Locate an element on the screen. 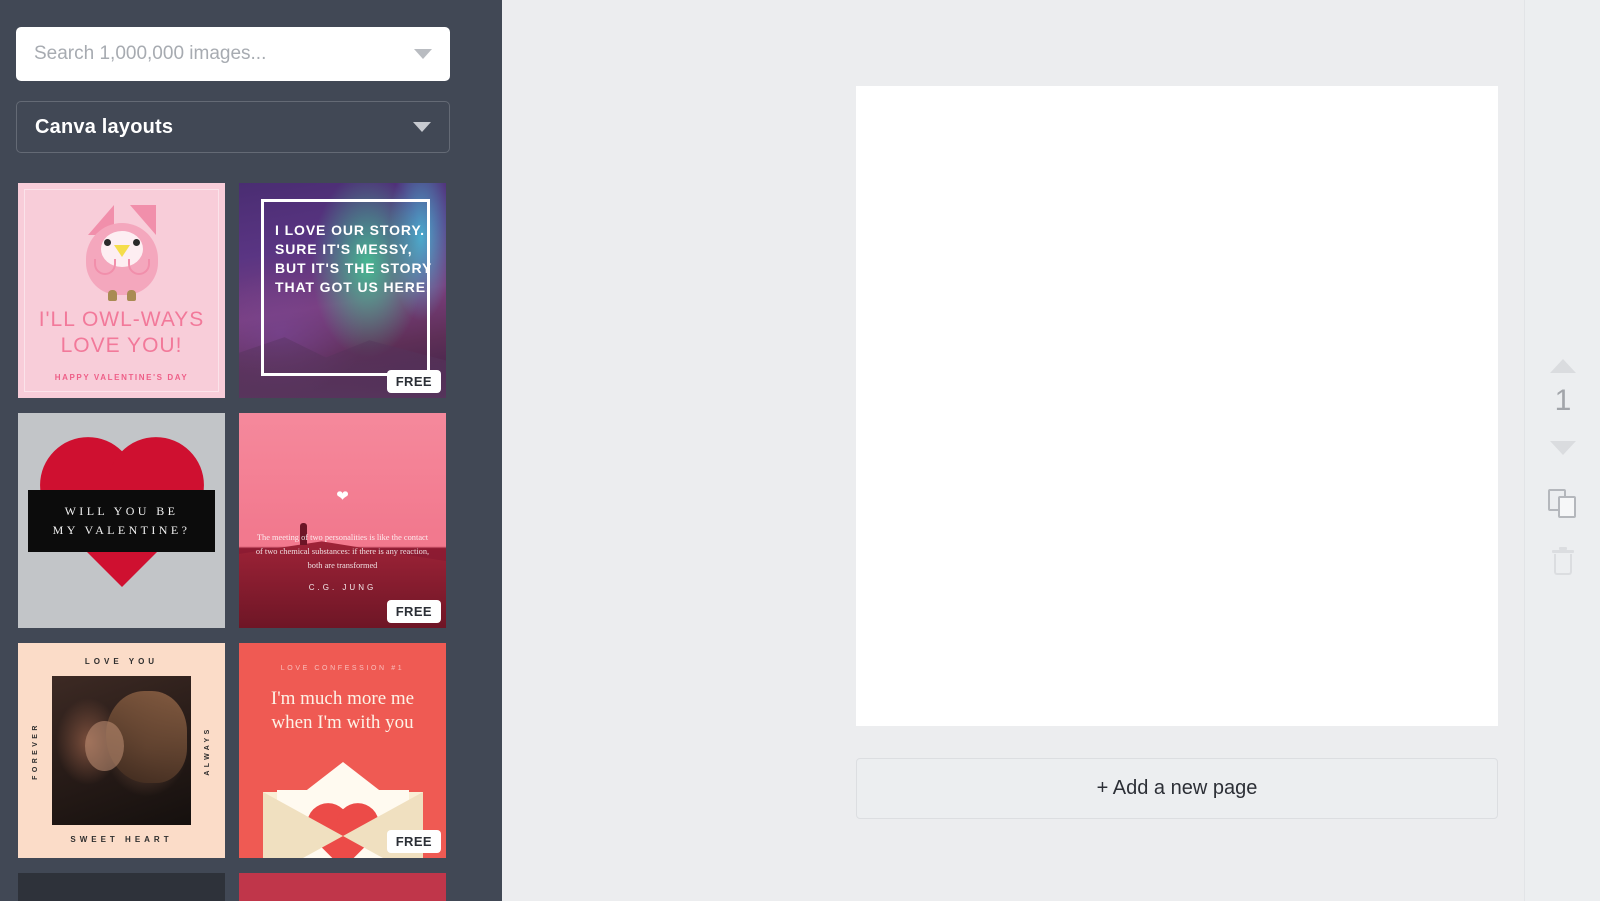 This screenshot has width=1600, height=901. envelope-title-line2: when I'm with you is located at coordinates (342, 722).